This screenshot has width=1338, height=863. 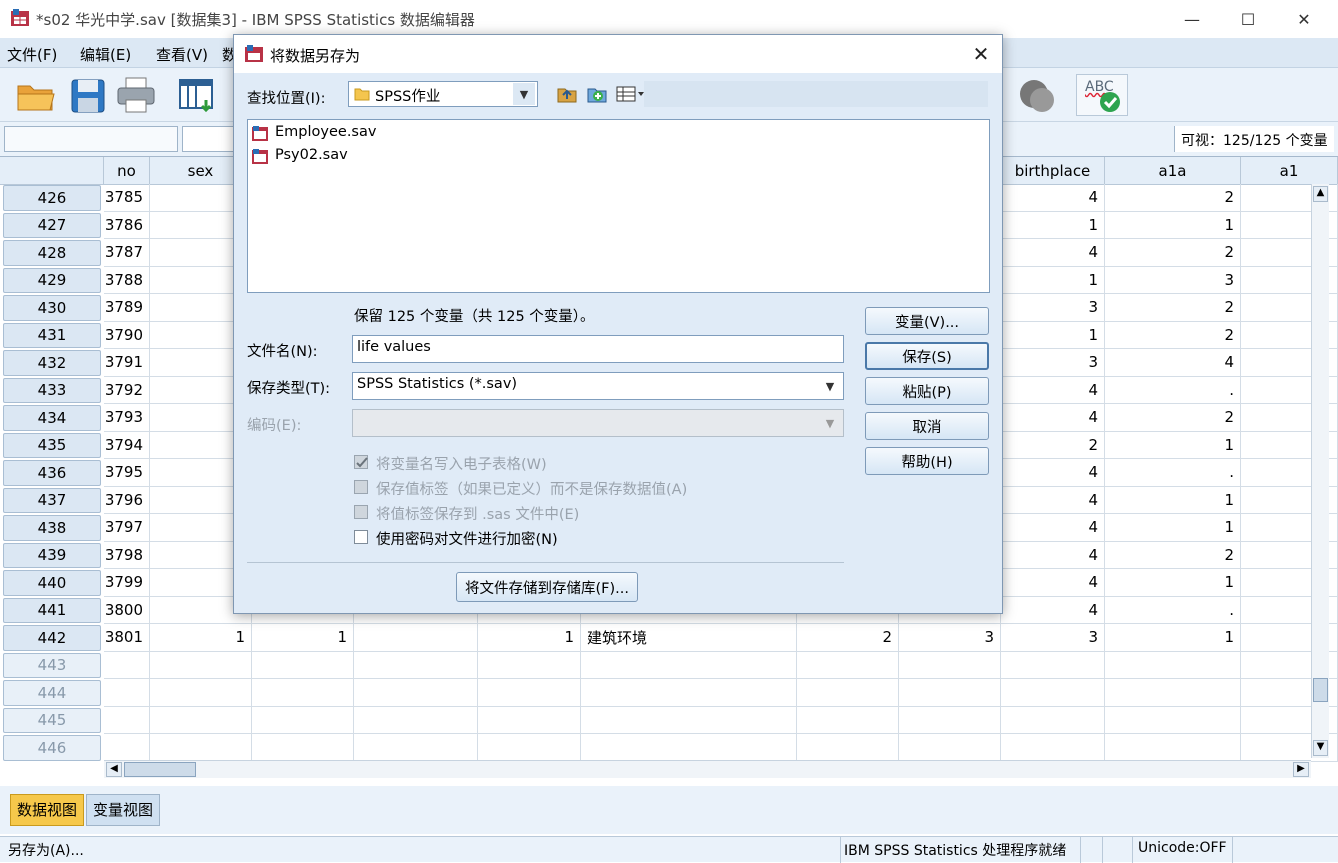 I want to click on tab-data-view: 数据视图, so click(x=47, y=810).